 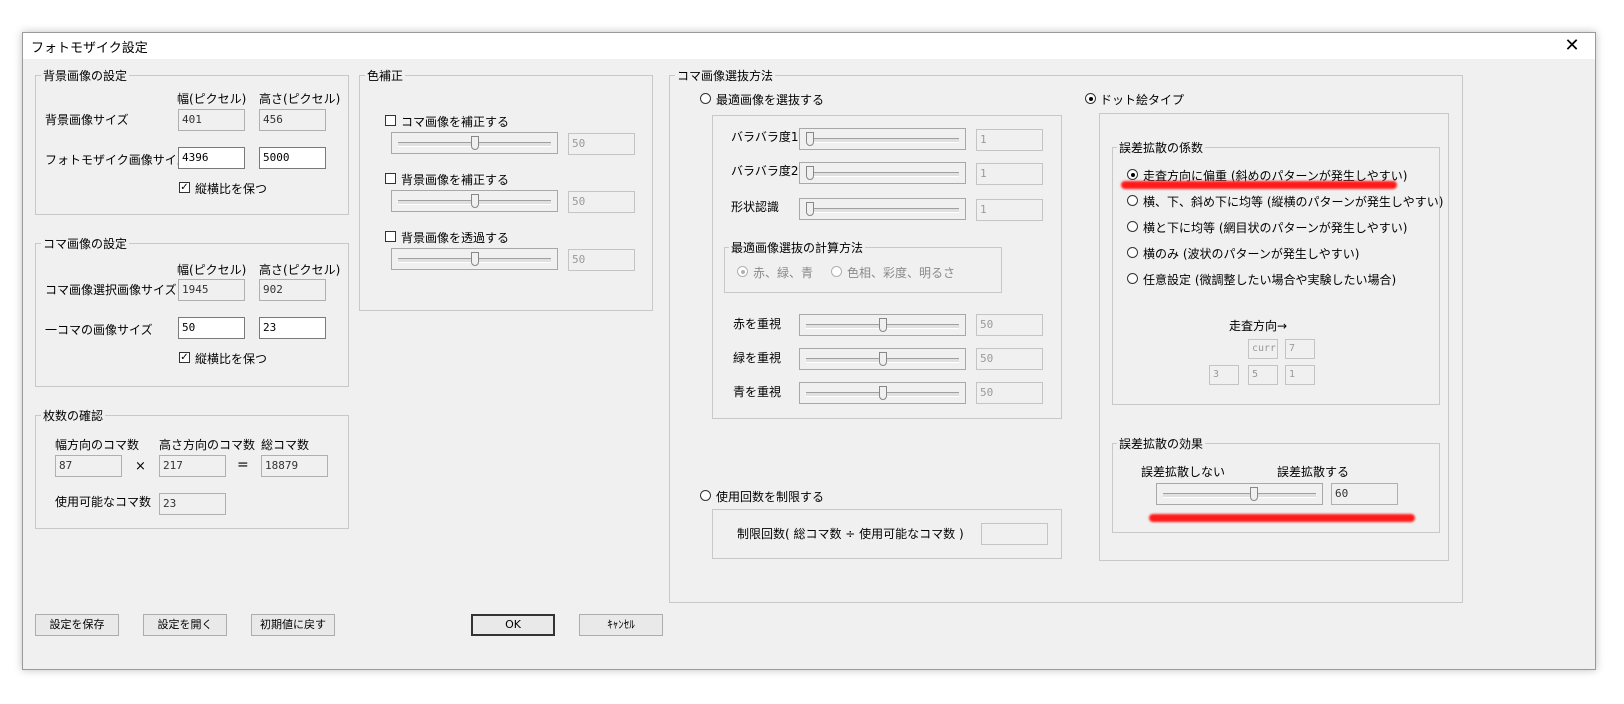 I want to click on annotation-underline-bottom, so click(x=1282, y=518).